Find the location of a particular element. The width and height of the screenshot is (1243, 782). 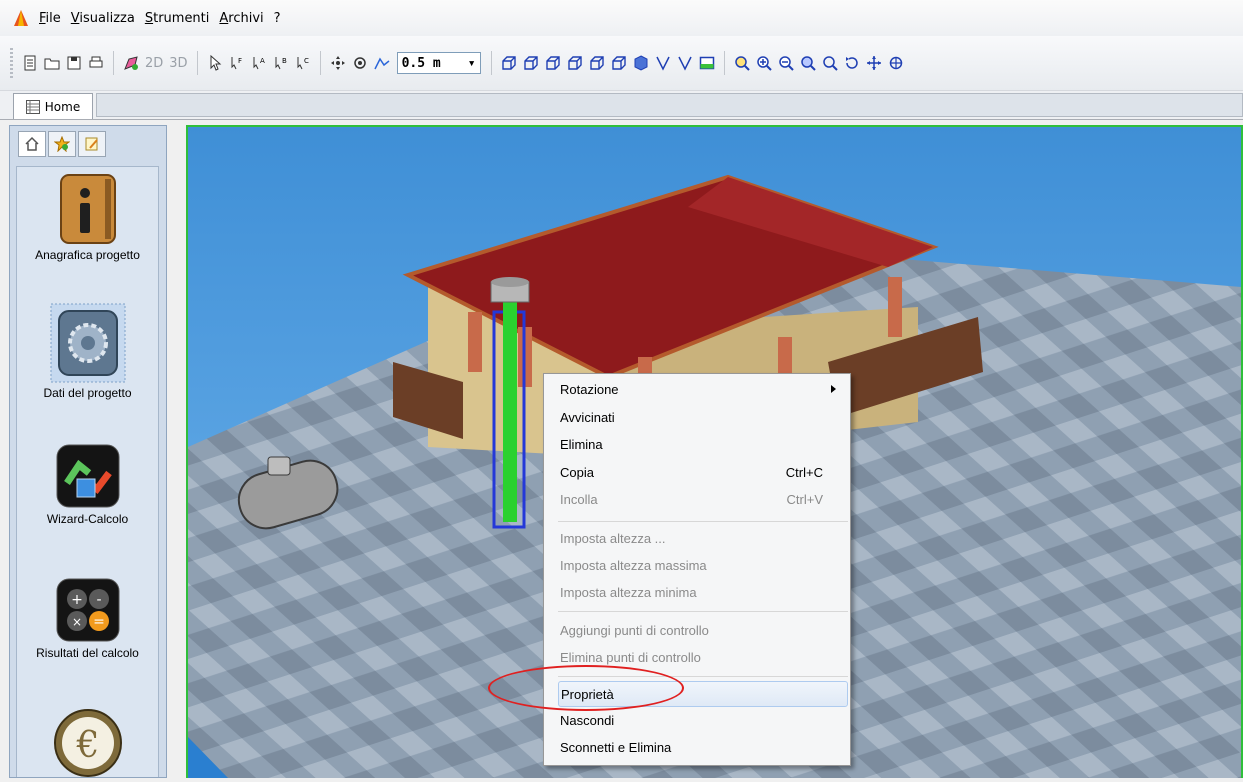

star-icon is located at coordinates (62, 144).